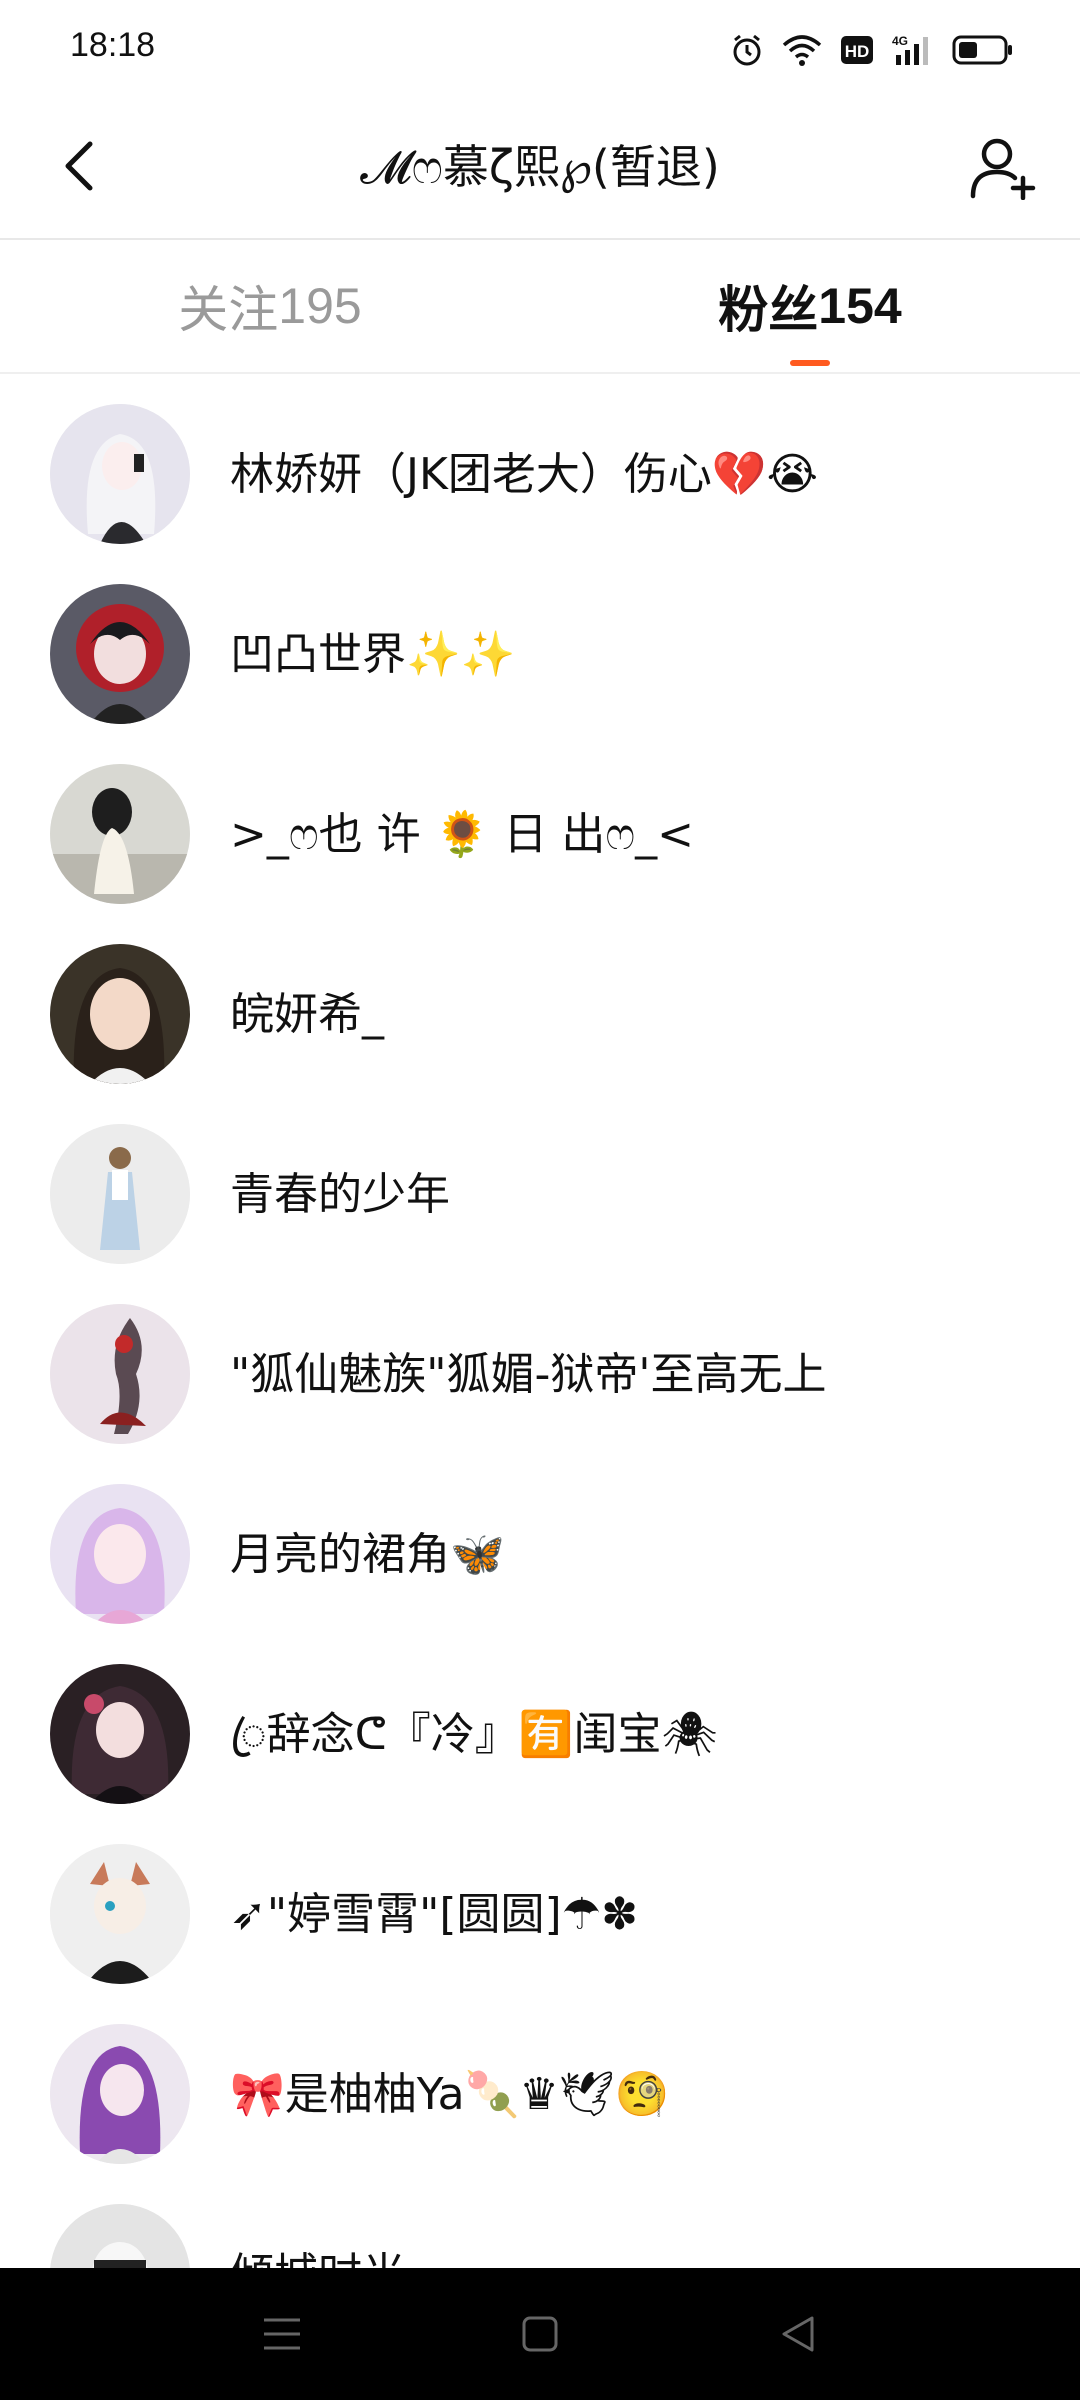 Image resolution: width=1080 pixels, height=2400 pixels. Describe the element at coordinates (983, 50) in the screenshot. I see `battery-icon` at that location.